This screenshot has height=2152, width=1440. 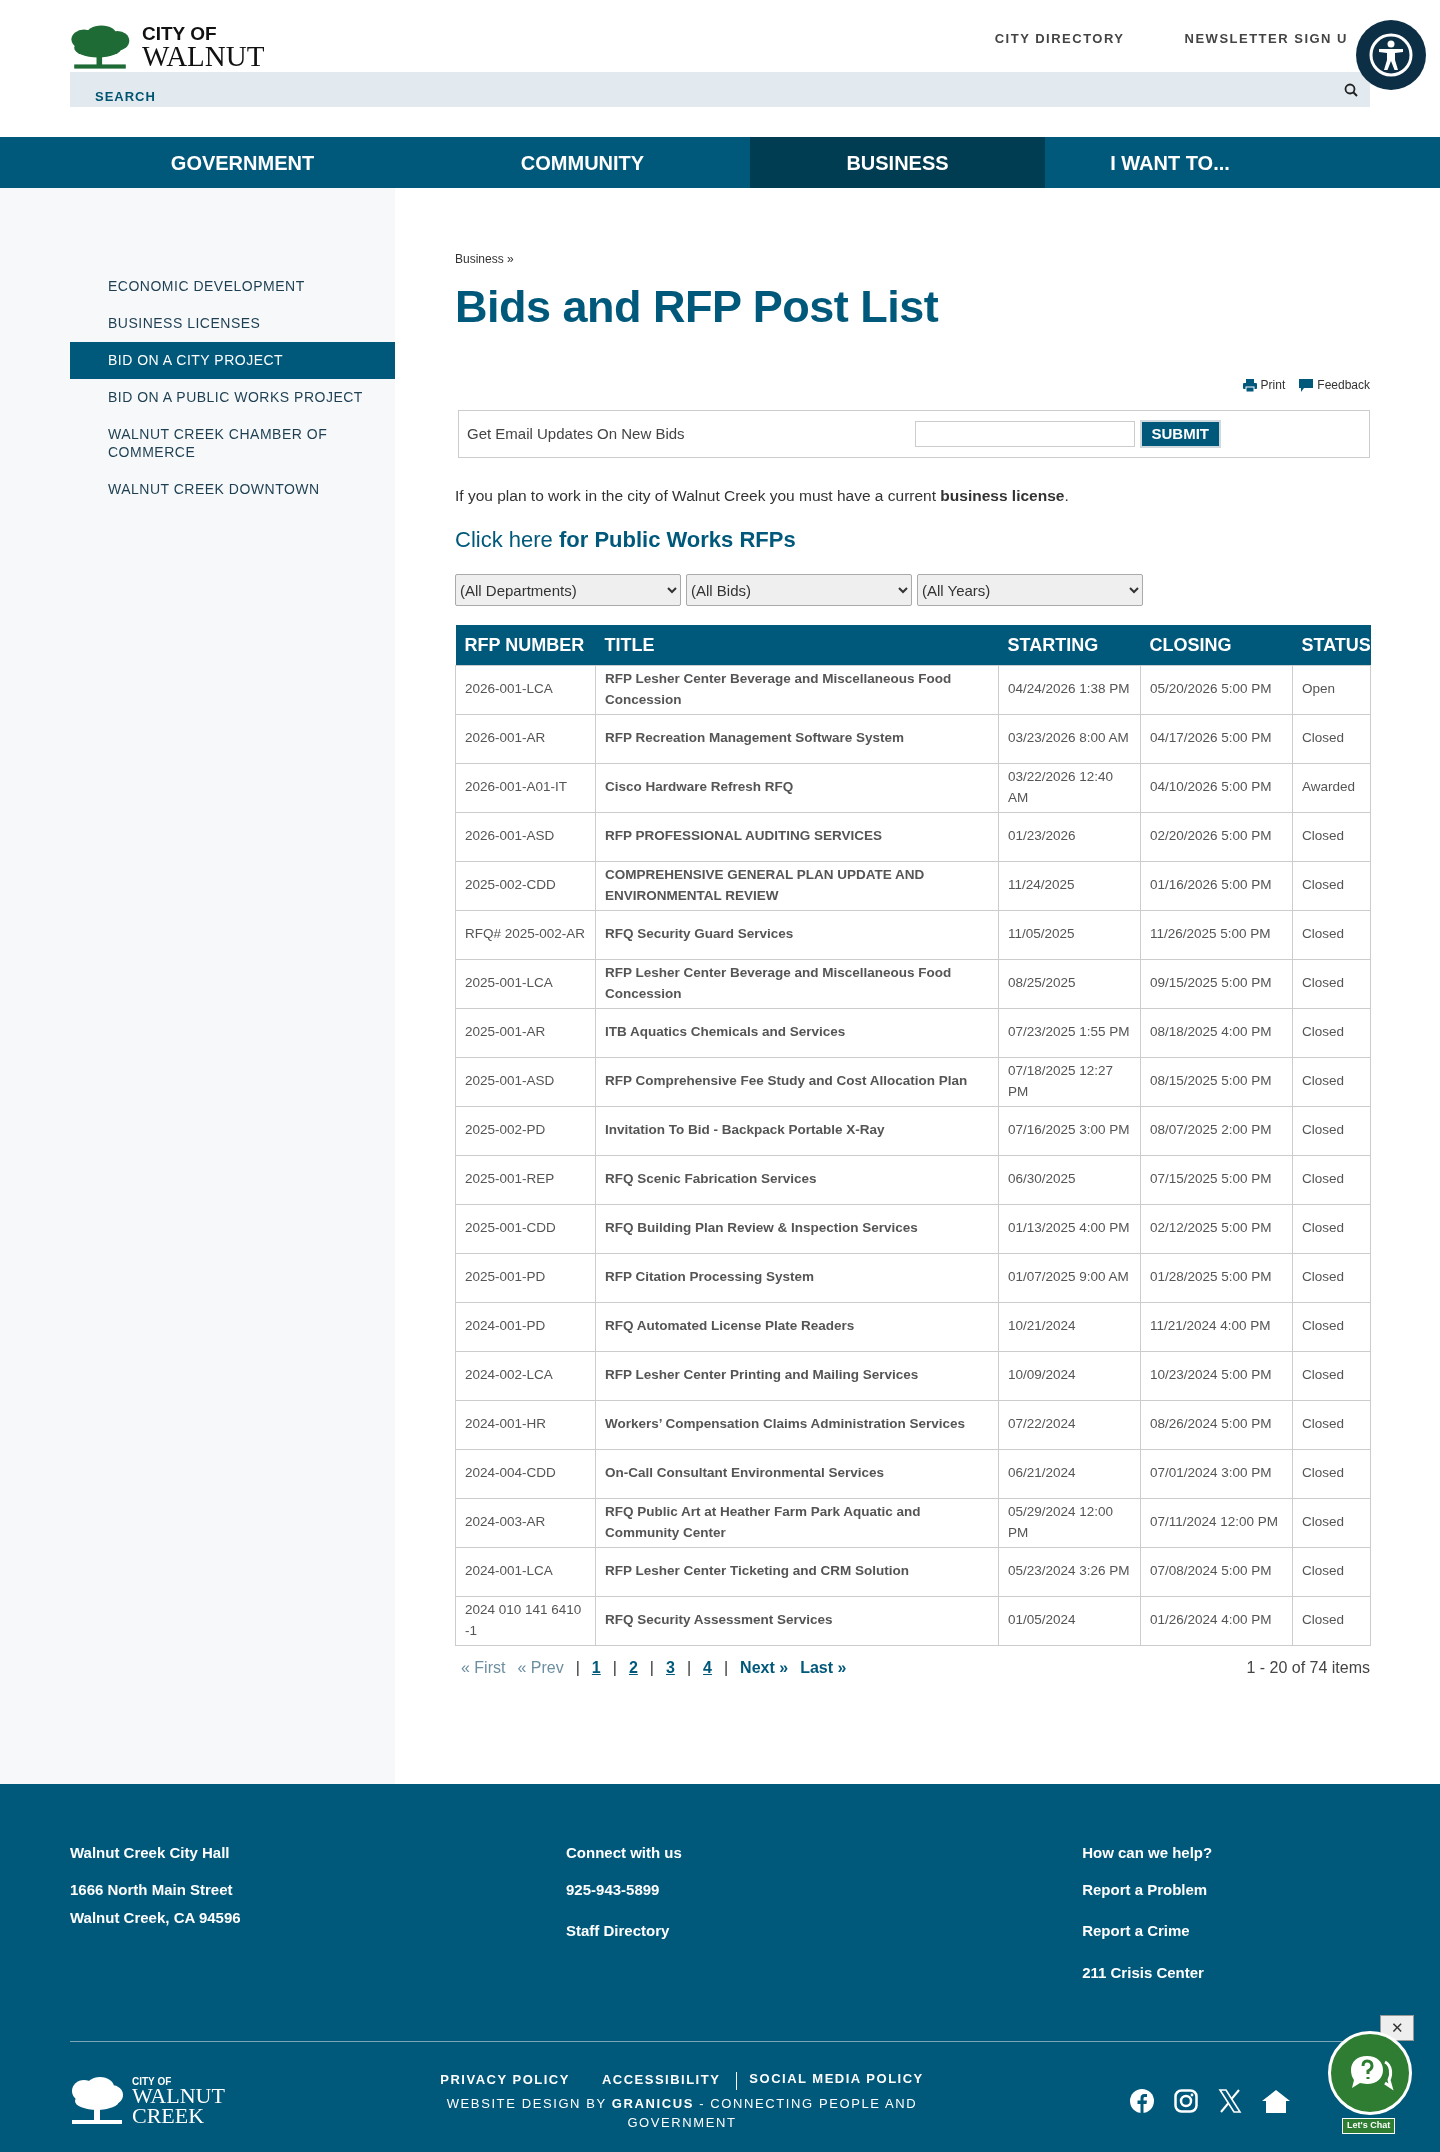 What do you see at coordinates (1216, 1033) in the screenshot?
I see `table-cell: 08/18/2025 4:00 PM` at bounding box center [1216, 1033].